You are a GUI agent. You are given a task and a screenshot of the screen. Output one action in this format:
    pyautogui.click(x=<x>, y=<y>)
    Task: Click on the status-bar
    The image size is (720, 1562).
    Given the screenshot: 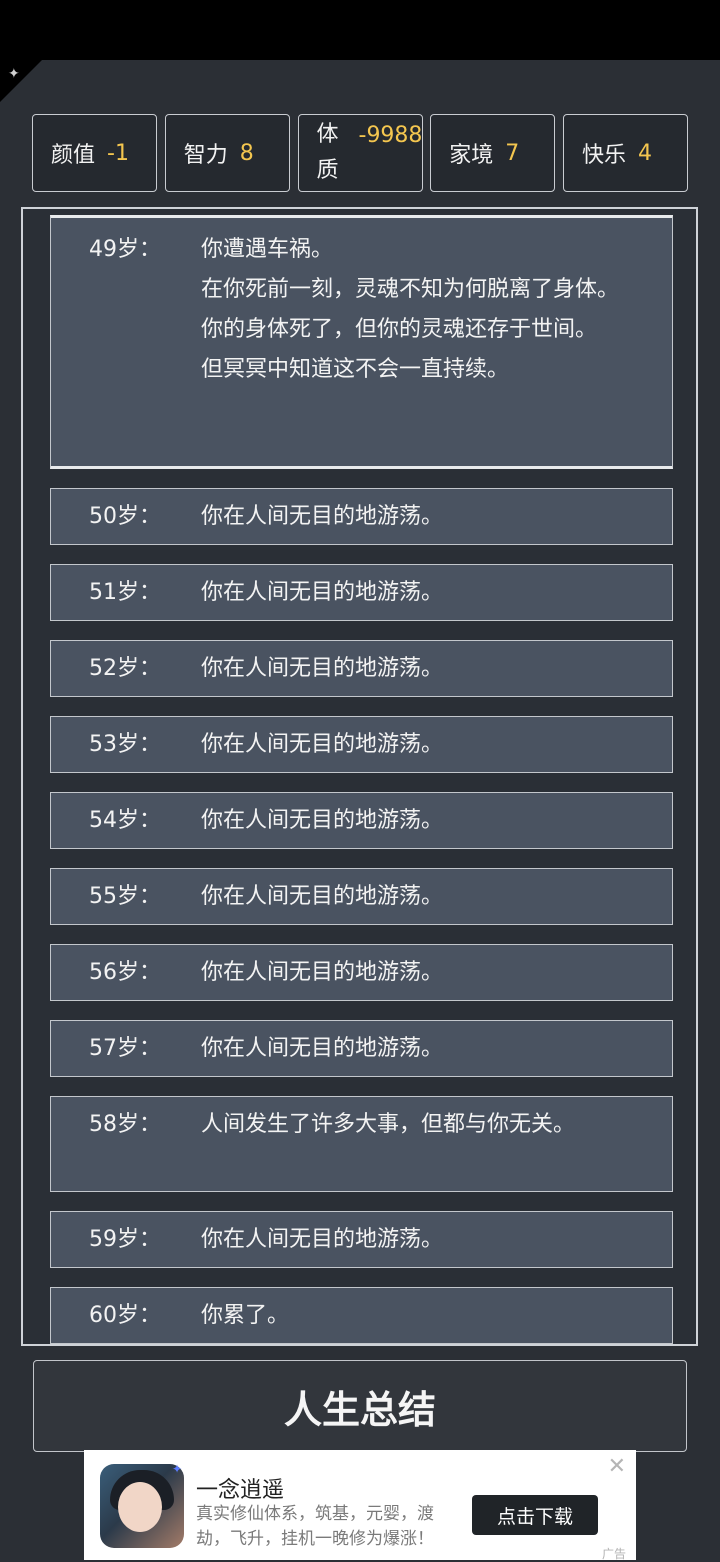 What is the action you would take?
    pyautogui.click(x=360, y=30)
    